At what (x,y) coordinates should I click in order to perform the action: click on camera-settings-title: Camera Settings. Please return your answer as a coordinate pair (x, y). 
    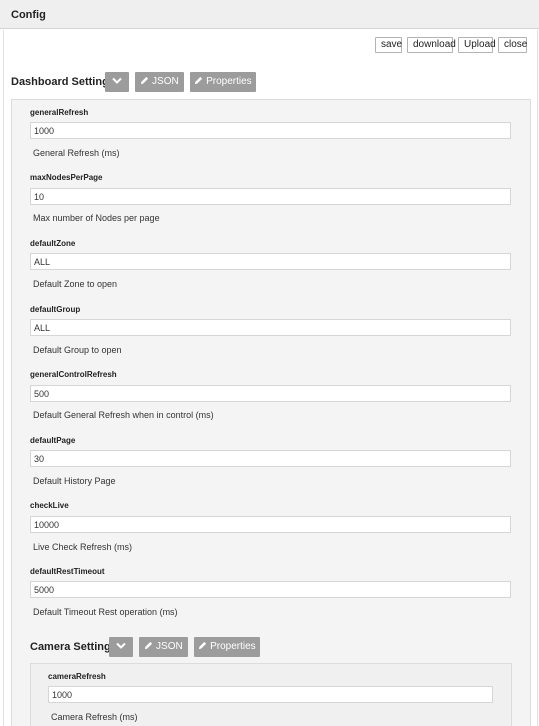
    Looking at the image, I should click on (73, 647).